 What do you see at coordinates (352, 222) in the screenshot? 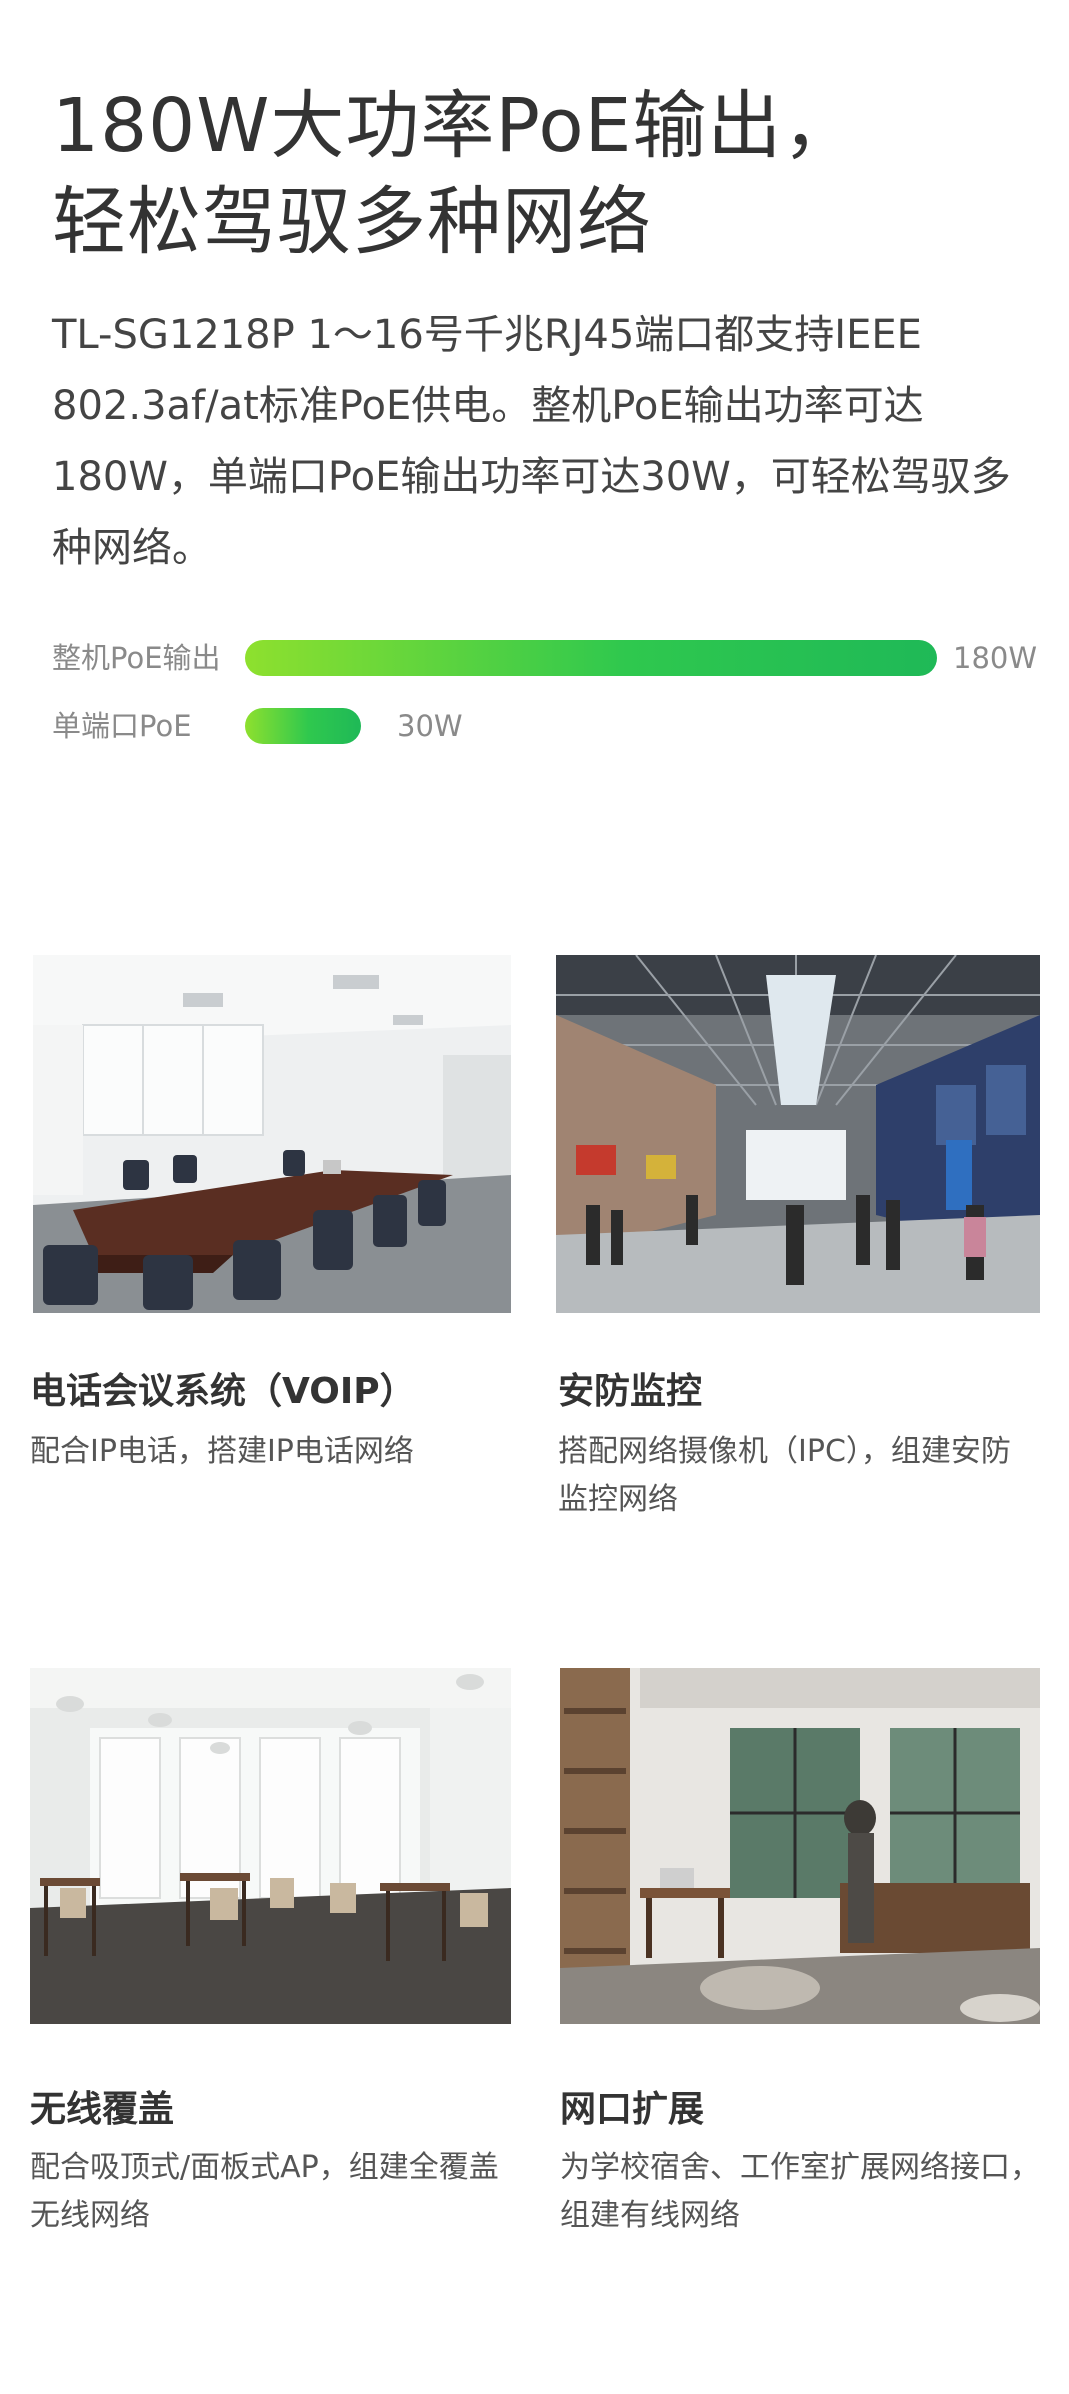
I see `headline-line-2: 轻松驾驭多种网络` at bounding box center [352, 222].